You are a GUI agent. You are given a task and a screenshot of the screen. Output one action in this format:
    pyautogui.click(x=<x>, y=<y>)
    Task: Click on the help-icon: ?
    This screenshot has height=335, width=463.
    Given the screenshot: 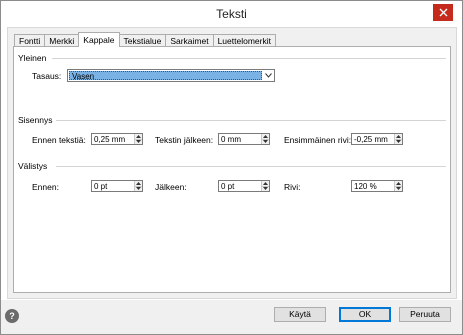 What is the action you would take?
    pyautogui.click(x=12, y=316)
    